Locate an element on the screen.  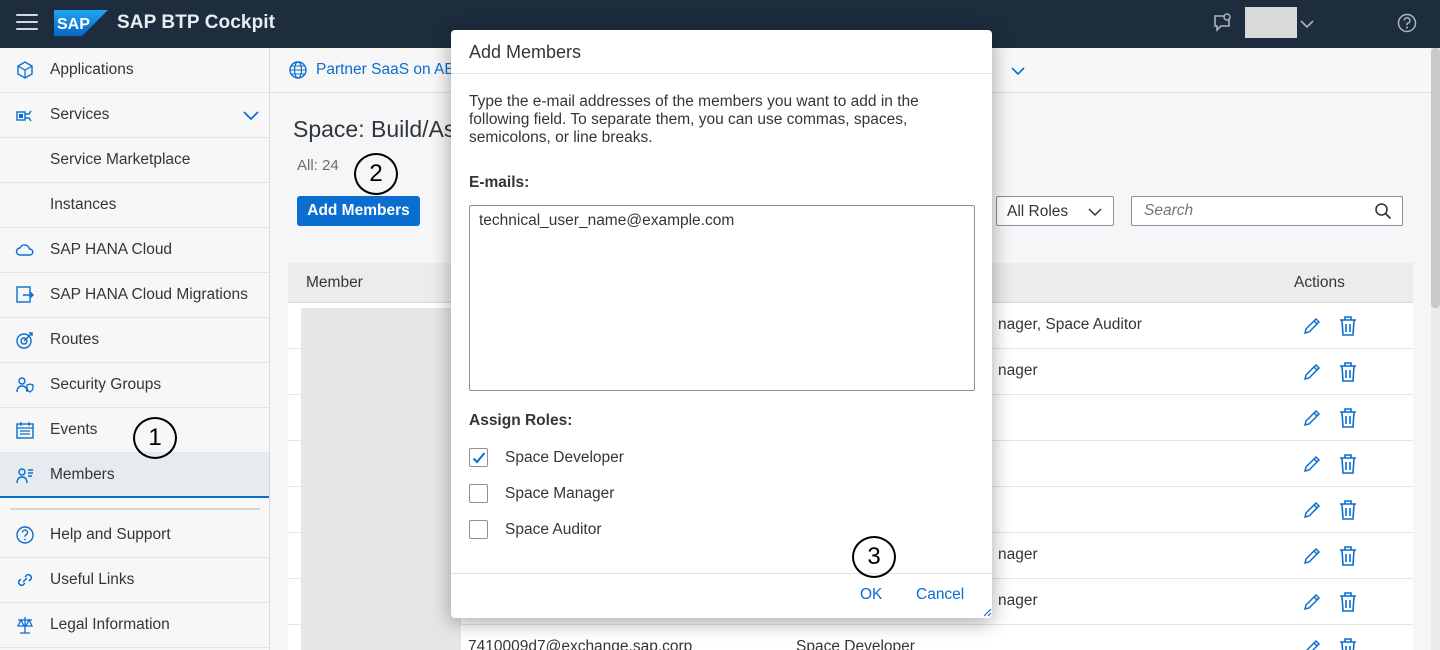
scrollbar-thumb is located at coordinates (1435, 178).